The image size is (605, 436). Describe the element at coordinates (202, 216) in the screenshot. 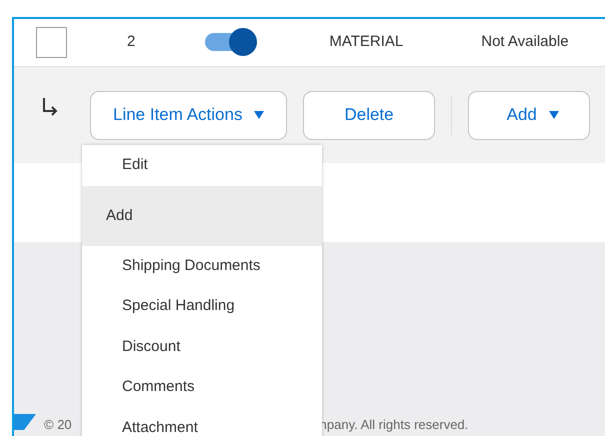

I see `menu-group-header: Add` at that location.